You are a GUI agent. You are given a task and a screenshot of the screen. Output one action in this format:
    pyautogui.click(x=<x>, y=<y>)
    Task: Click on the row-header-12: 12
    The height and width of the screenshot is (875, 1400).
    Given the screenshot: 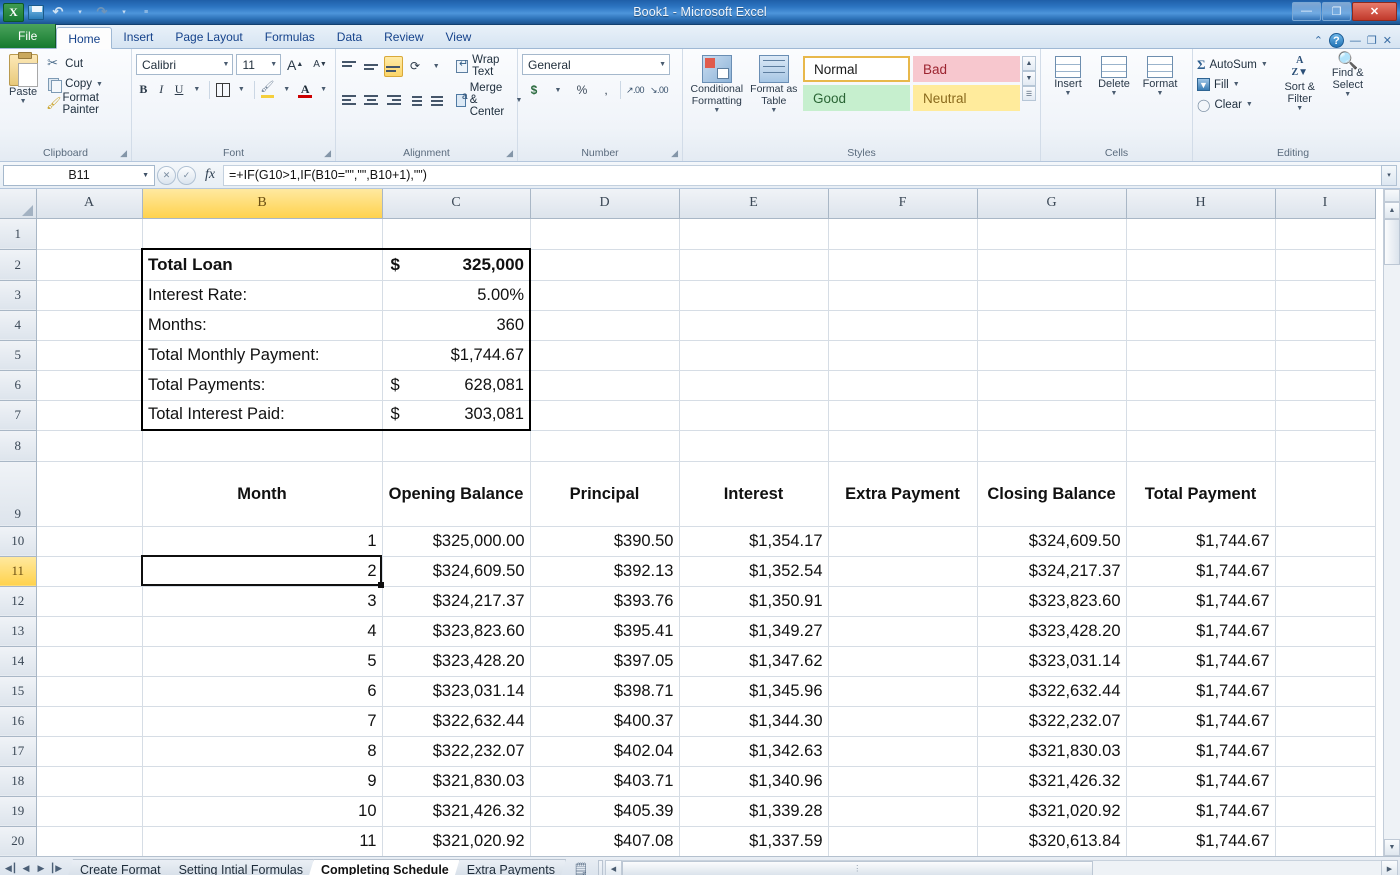 What is the action you would take?
    pyautogui.click(x=18, y=601)
    